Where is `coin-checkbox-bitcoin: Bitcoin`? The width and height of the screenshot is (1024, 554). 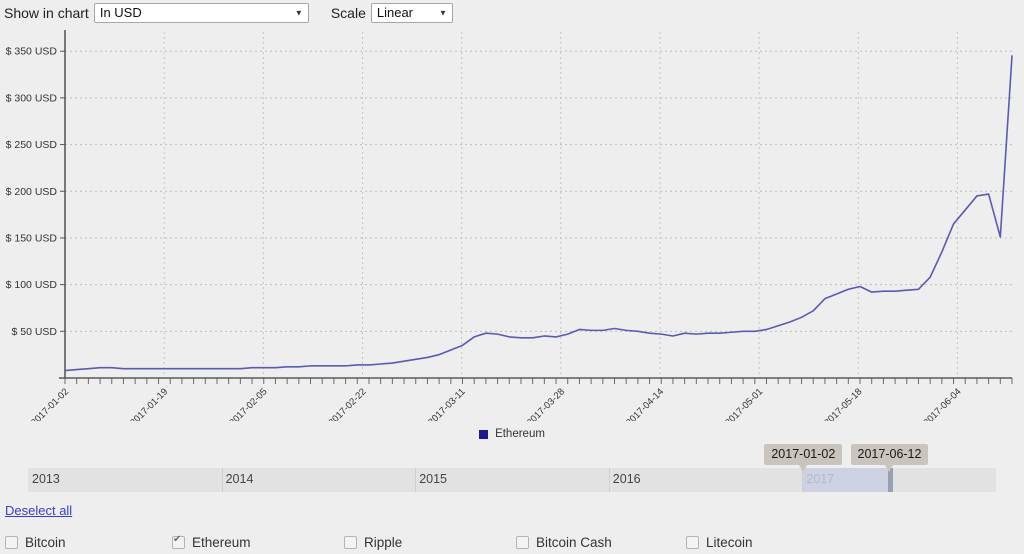
coin-checkbox-bitcoin: Bitcoin is located at coordinates (35, 542).